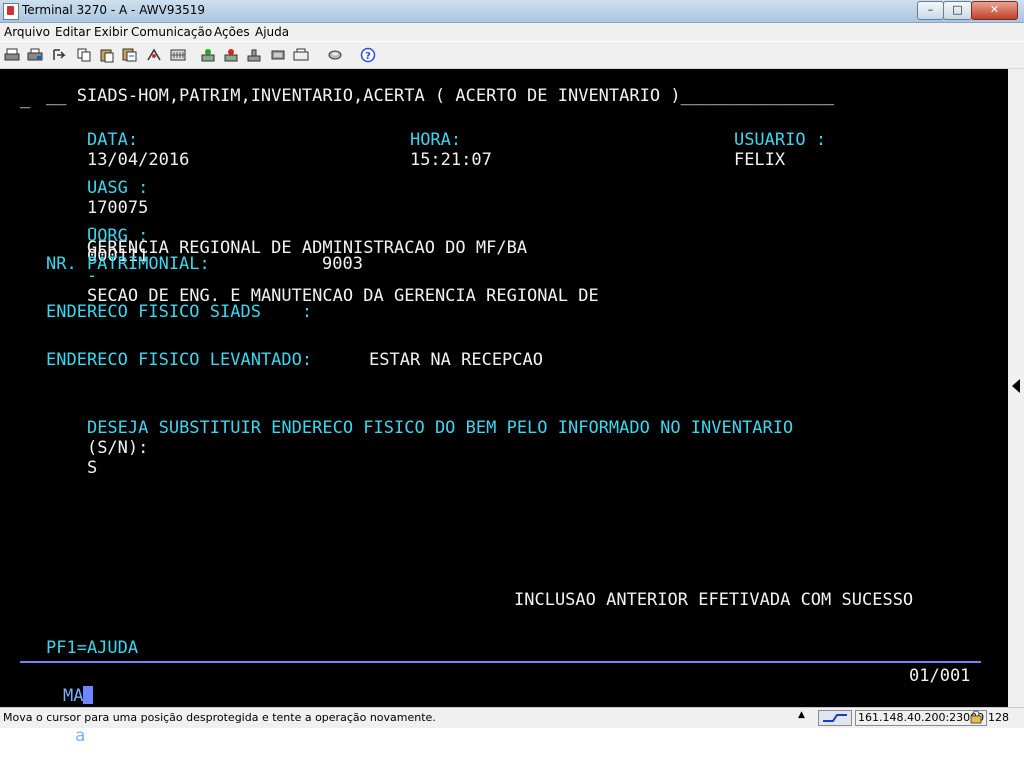  Describe the element at coordinates (171, 32) in the screenshot. I see `menu-comunicacao: Comunicação` at that location.